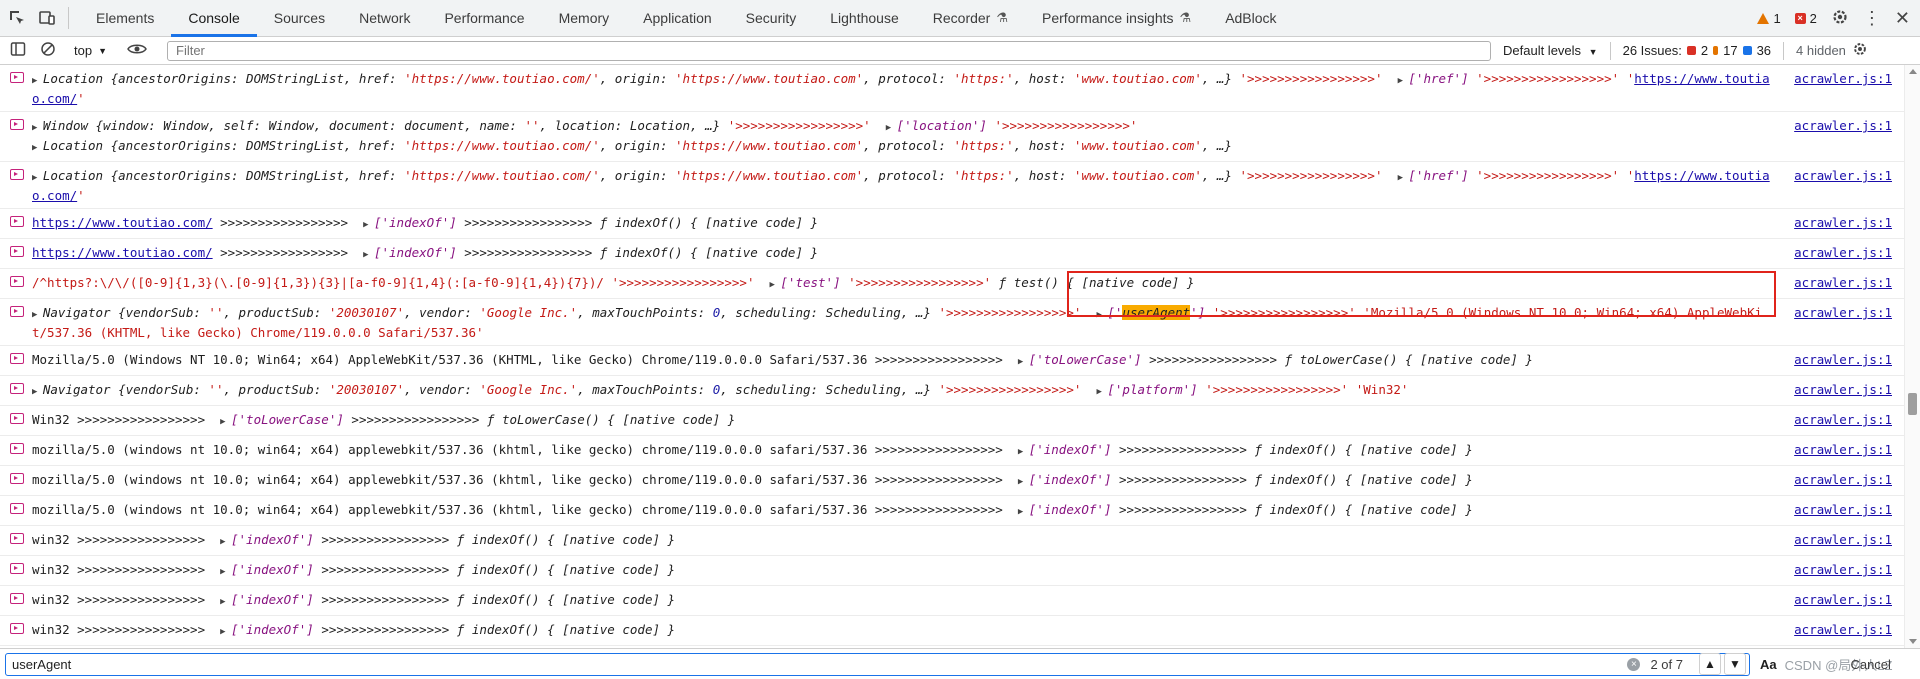 The width and height of the screenshot is (1920, 679). What do you see at coordinates (1913, 71) in the screenshot?
I see `scroll-up-icon` at bounding box center [1913, 71].